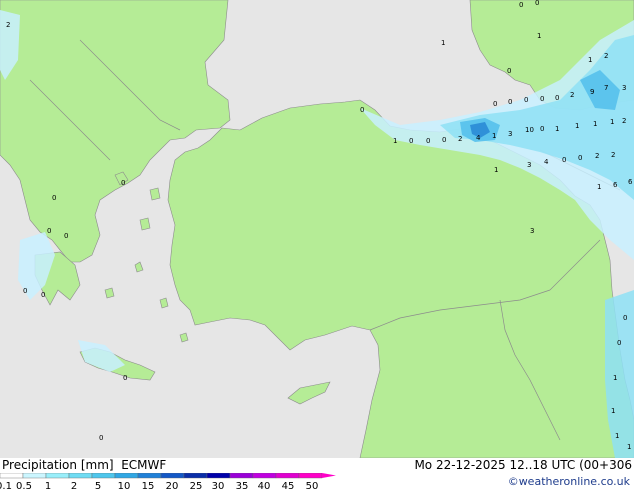 The image size is (634, 490). What do you see at coordinates (124, 485) in the screenshot?
I see `legend-label: 10` at bounding box center [124, 485].